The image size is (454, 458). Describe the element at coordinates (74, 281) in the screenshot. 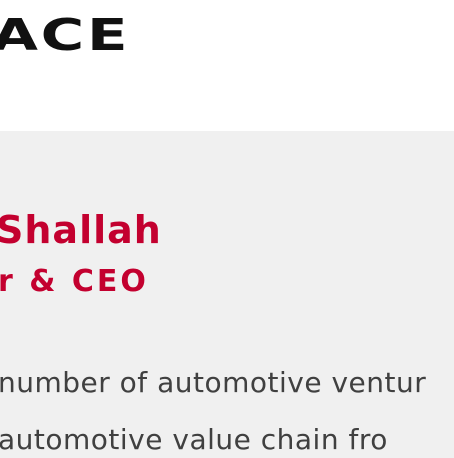

I see `profile-role: r & CEO` at that location.